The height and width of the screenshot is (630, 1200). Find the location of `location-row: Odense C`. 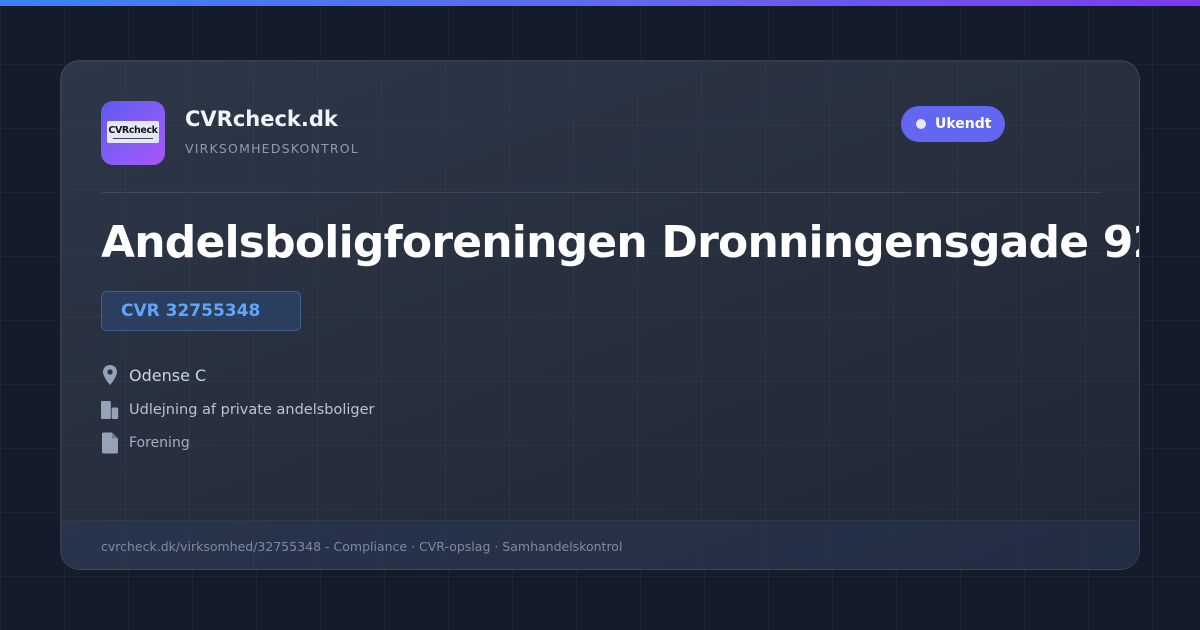

location-row: Odense C is located at coordinates (153, 375).